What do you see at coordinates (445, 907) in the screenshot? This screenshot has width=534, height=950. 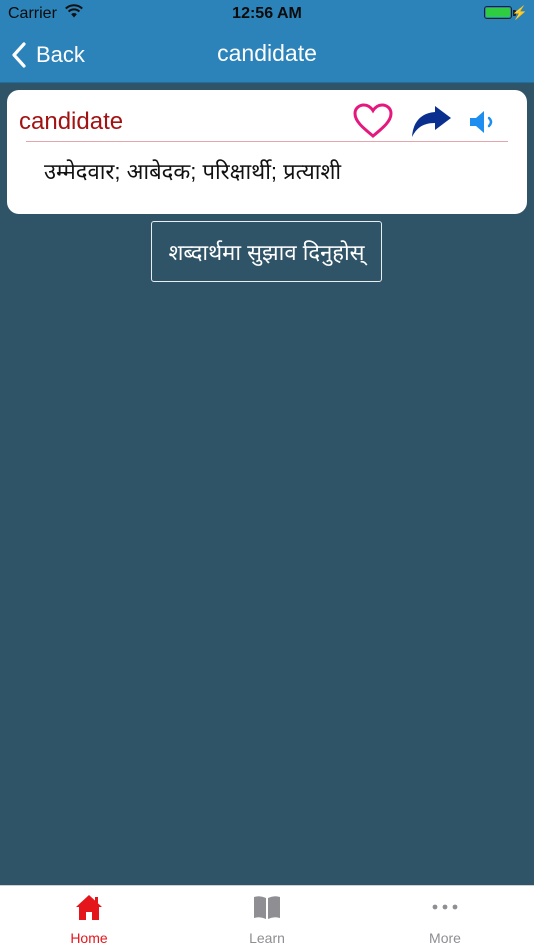 I see `more-icon` at bounding box center [445, 907].